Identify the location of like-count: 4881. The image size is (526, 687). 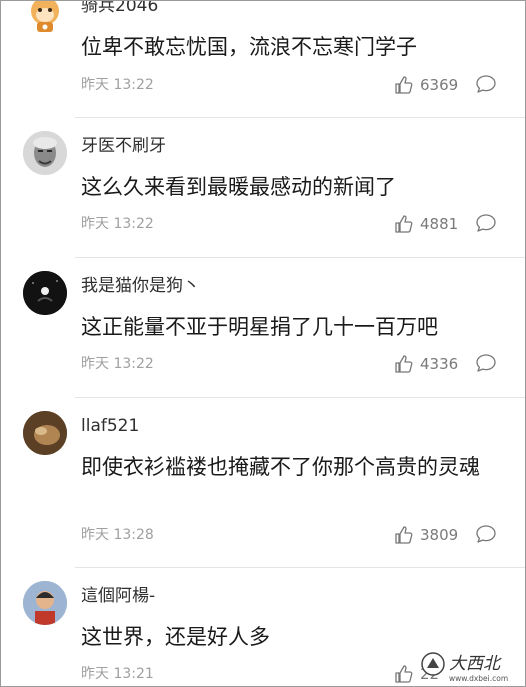
(439, 224).